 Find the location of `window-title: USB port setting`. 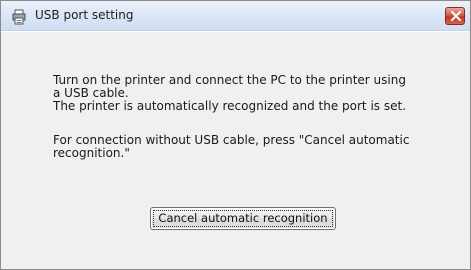

window-title: USB port setting is located at coordinates (84, 15).